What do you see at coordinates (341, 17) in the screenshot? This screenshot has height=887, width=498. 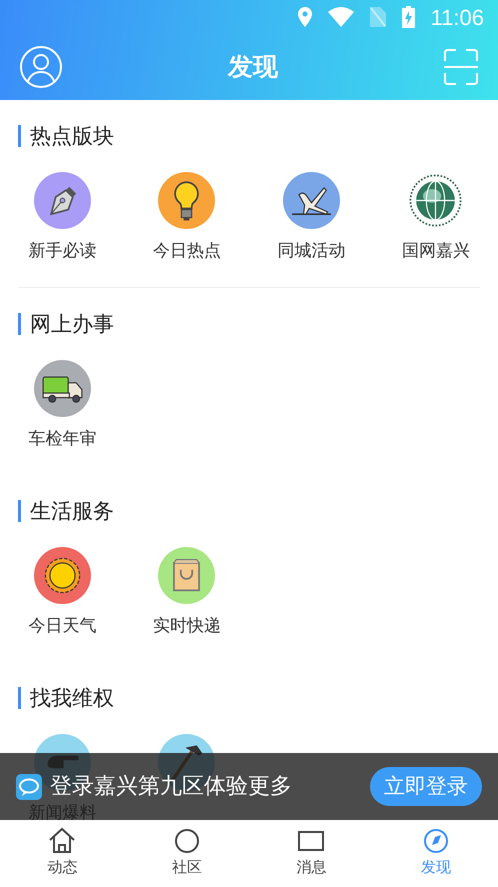 I see `wifi-icon` at bounding box center [341, 17].